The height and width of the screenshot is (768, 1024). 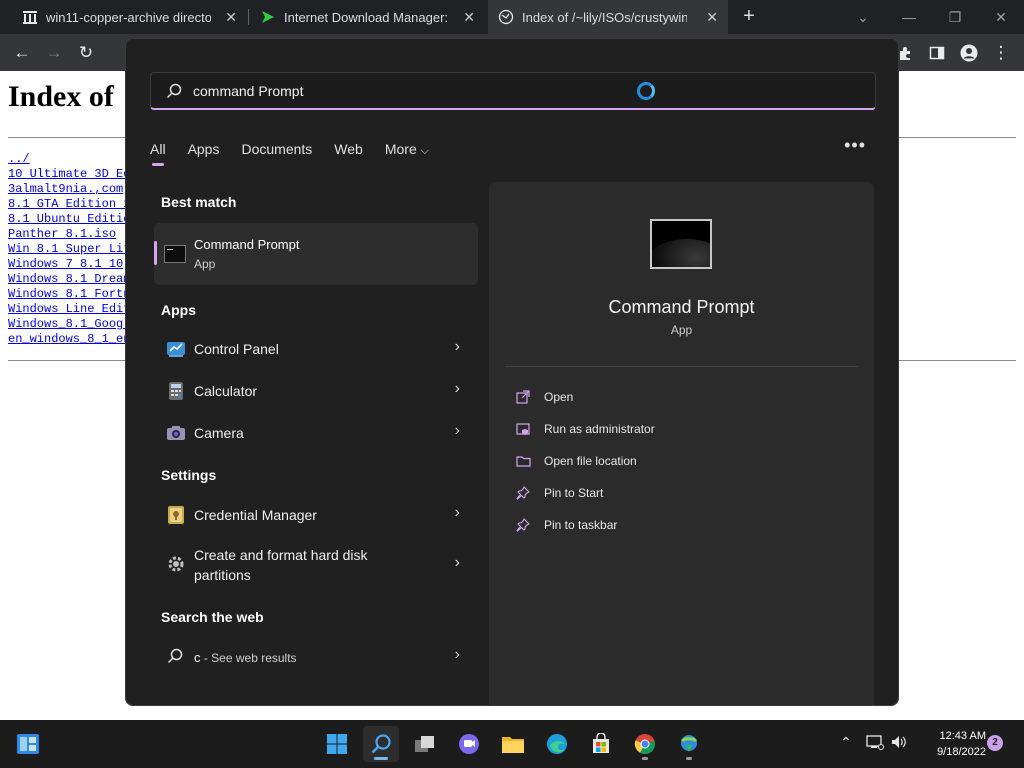 I want to click on result-label: Calculator, so click(x=226, y=391).